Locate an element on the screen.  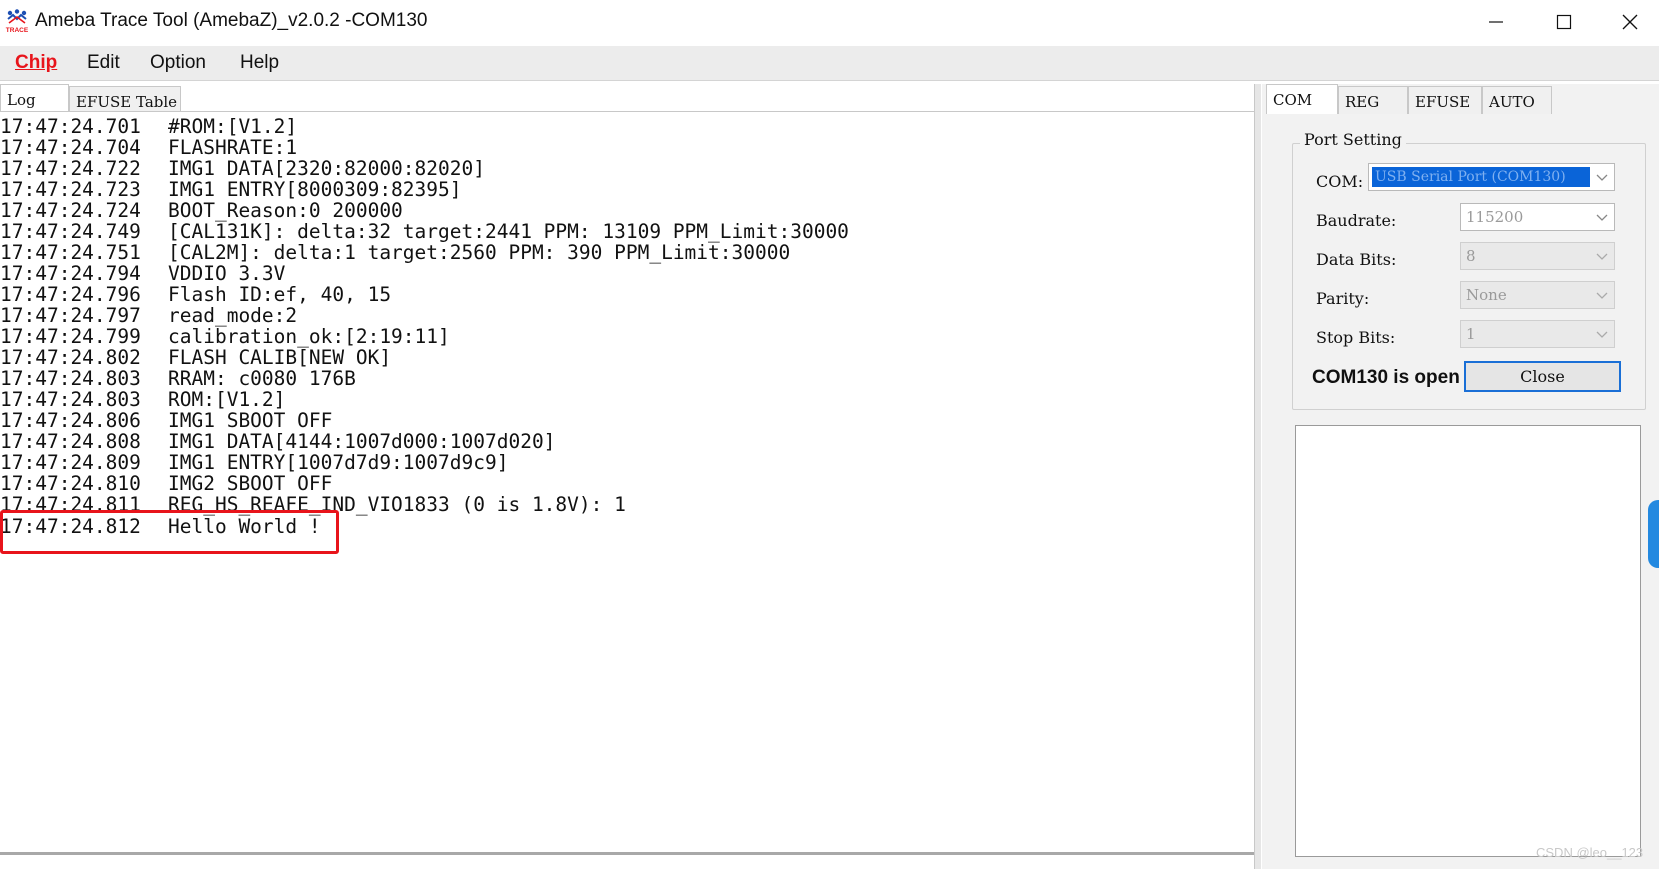
log-timestamp: 17:47:24.809 is located at coordinates (70, 462).